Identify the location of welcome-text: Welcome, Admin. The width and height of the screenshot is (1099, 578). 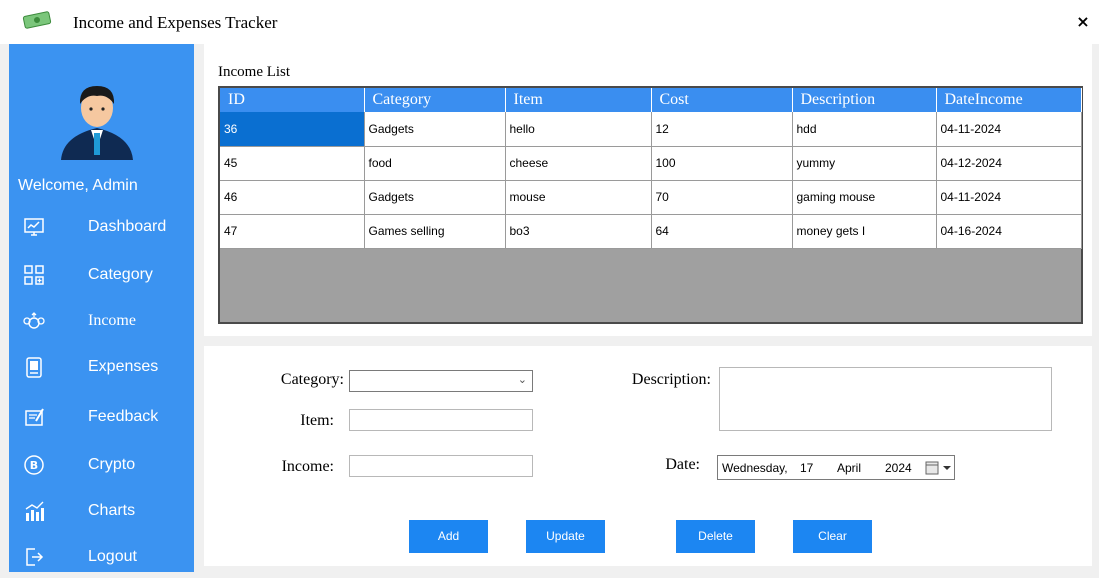
(78, 185).